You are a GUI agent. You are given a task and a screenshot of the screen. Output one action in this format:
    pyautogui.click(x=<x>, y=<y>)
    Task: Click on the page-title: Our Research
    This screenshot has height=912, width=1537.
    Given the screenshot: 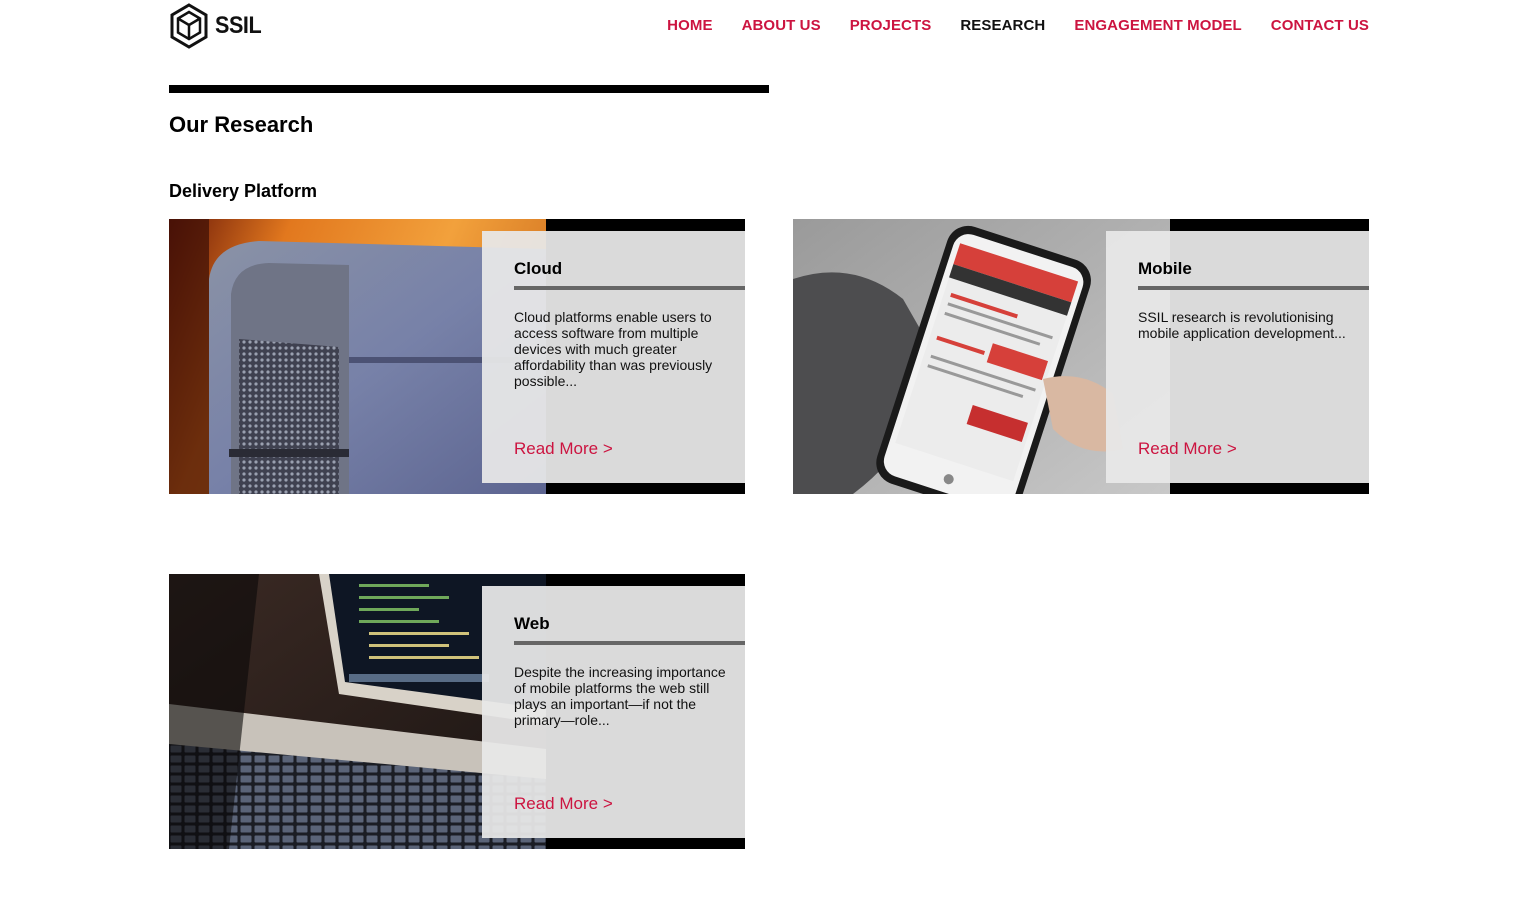 What is the action you would take?
    pyautogui.click(x=241, y=124)
    